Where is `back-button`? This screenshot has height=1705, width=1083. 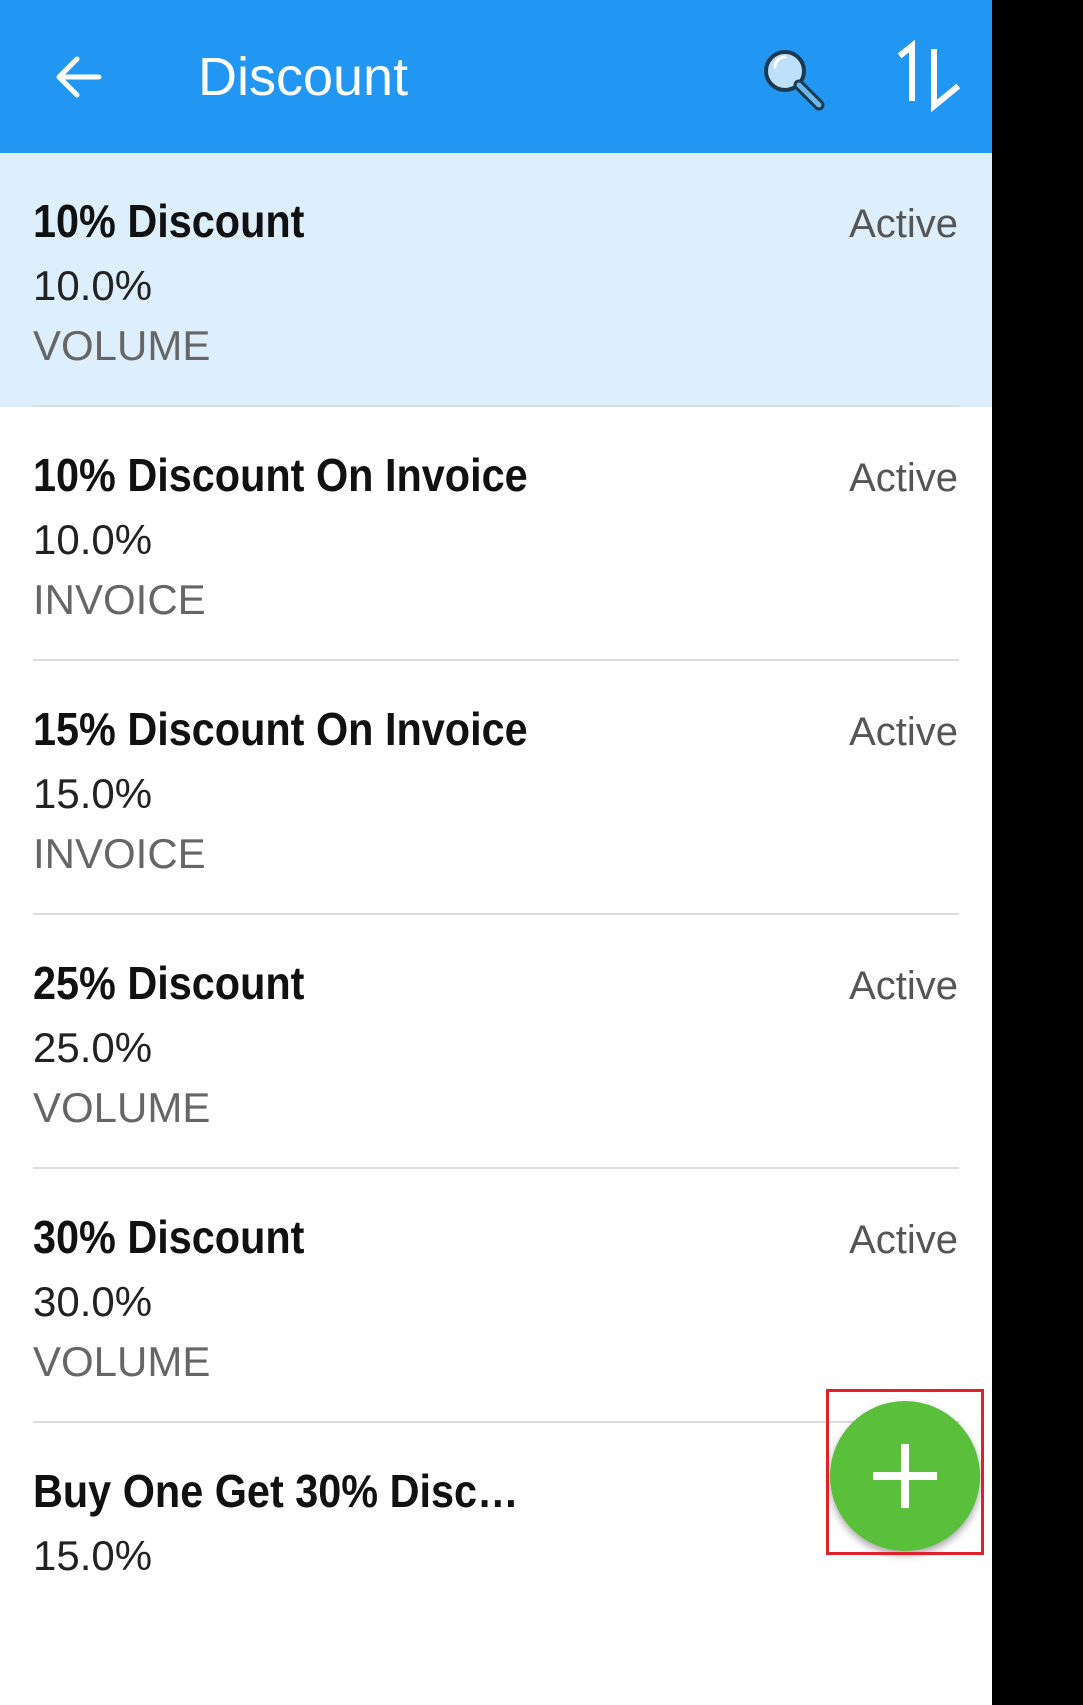
back-button is located at coordinates (77, 77).